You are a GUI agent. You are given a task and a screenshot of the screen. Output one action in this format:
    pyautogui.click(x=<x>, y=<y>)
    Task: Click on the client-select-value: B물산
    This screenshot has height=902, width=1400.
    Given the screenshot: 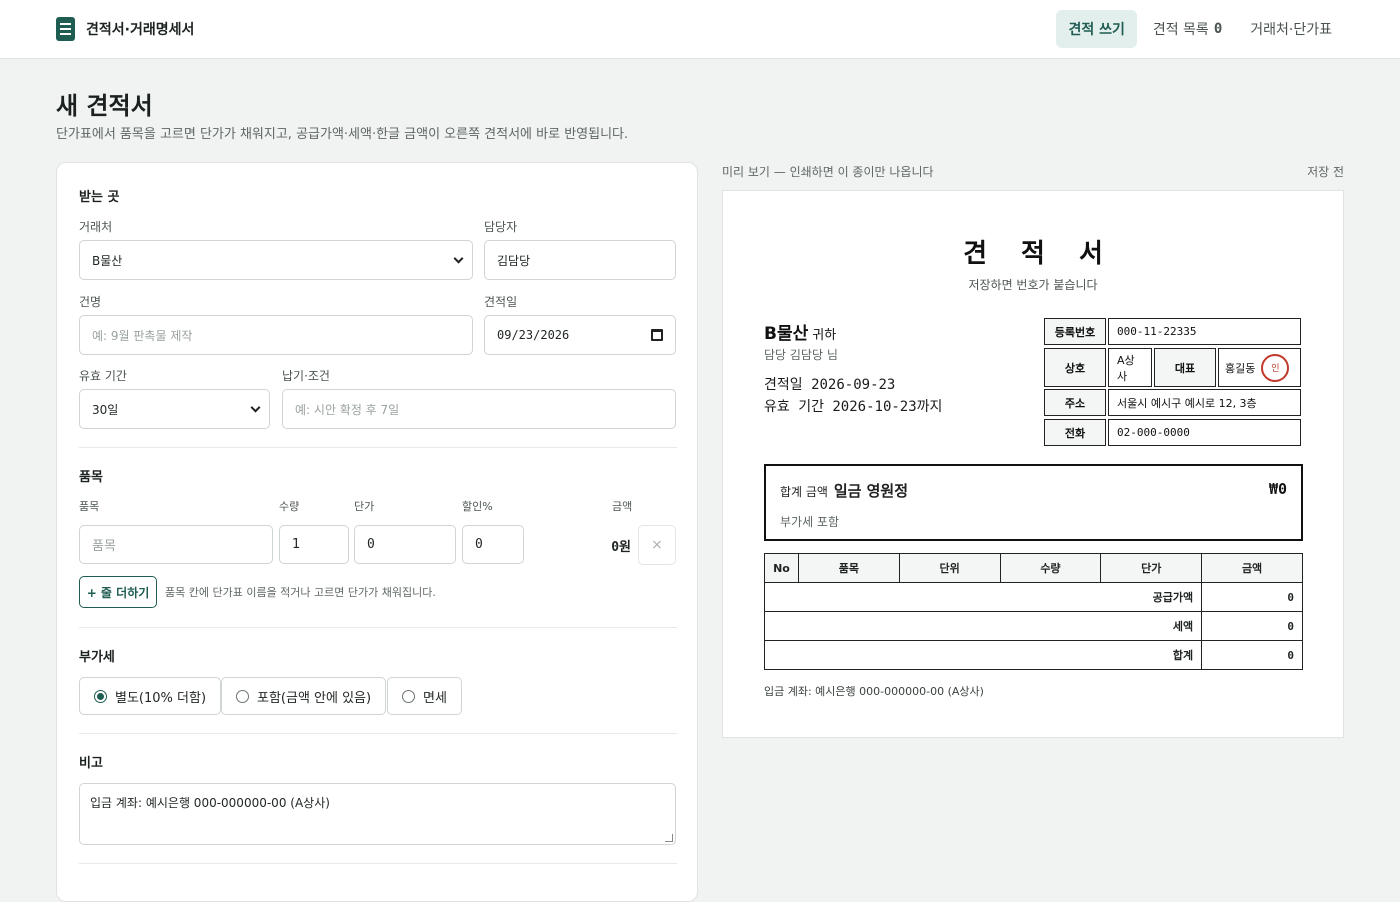 What is the action you would take?
    pyautogui.click(x=107, y=260)
    